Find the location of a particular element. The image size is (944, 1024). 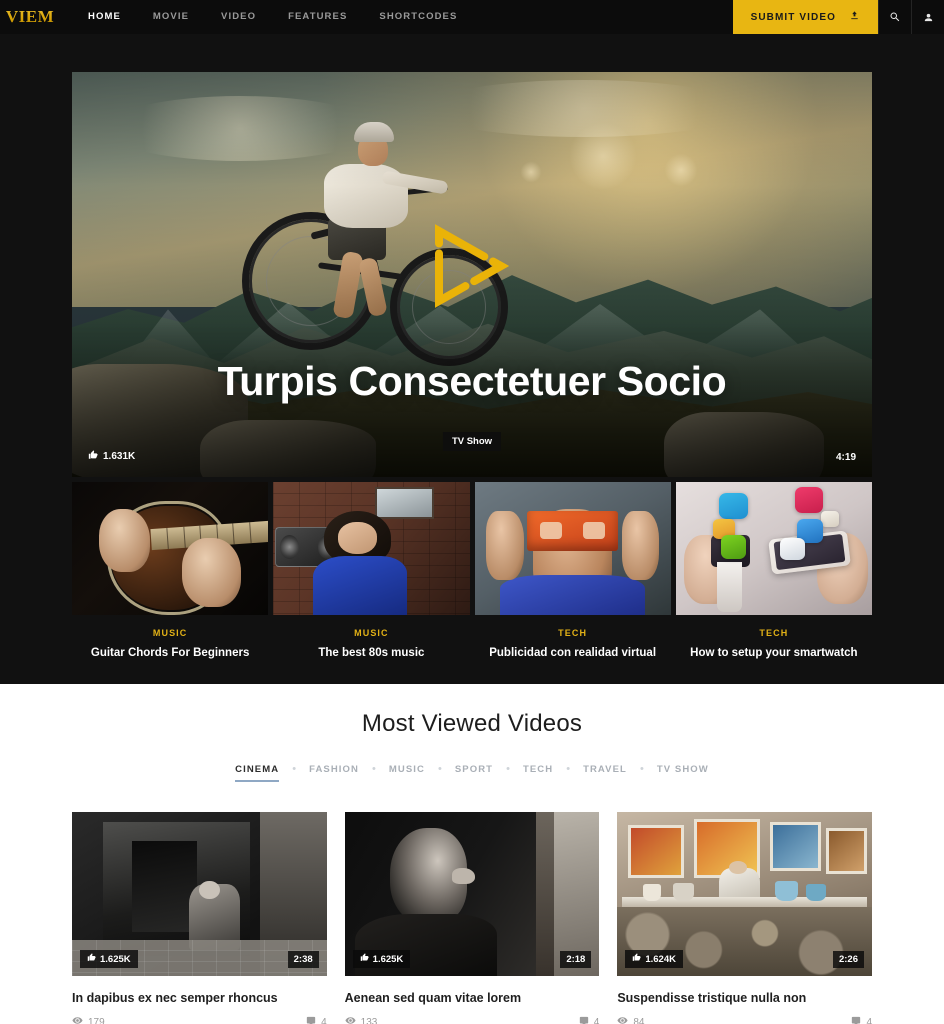

person-head is located at coordinates (209, 889).